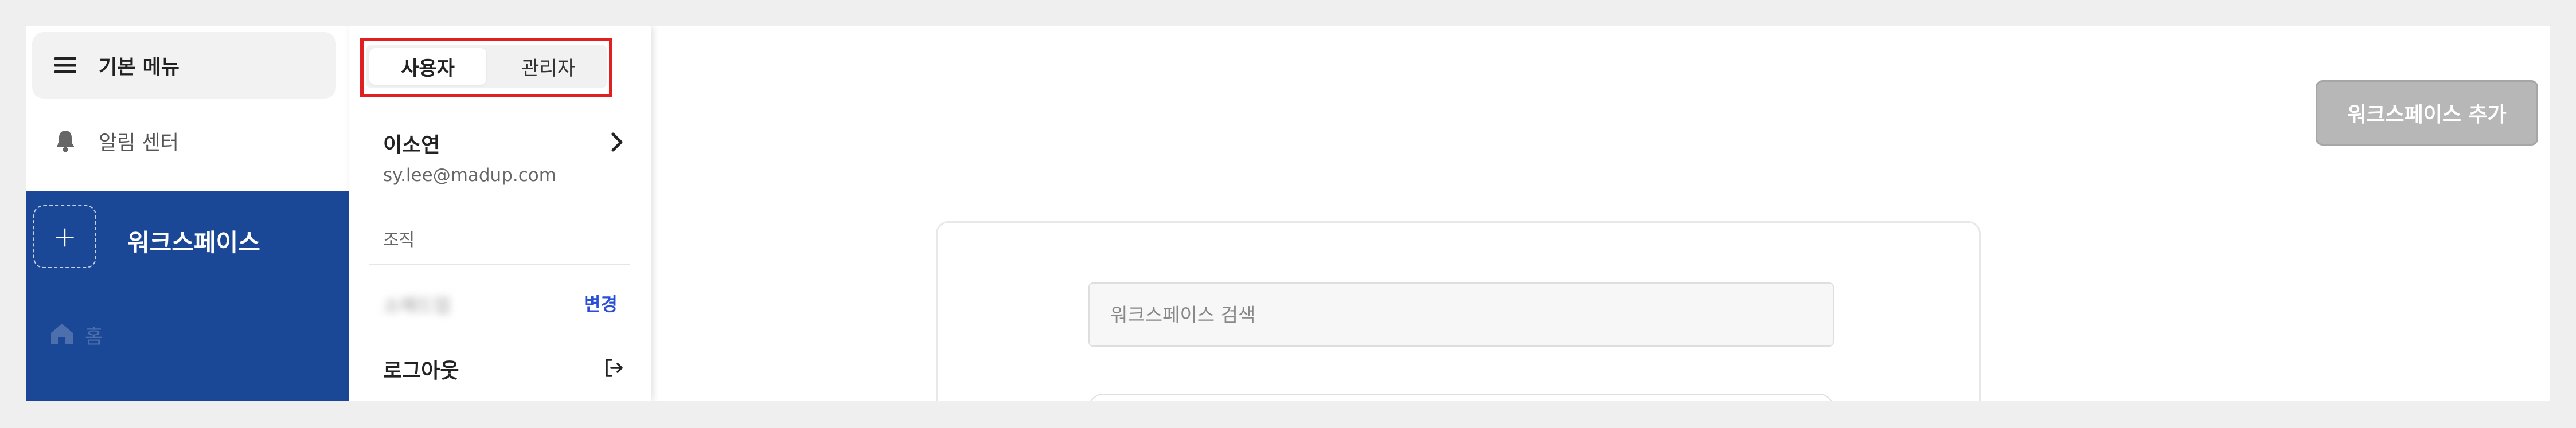 The image size is (2576, 428). What do you see at coordinates (188, 296) in the screenshot?
I see `workspace-panel: + 워크스페이스 홈` at bounding box center [188, 296].